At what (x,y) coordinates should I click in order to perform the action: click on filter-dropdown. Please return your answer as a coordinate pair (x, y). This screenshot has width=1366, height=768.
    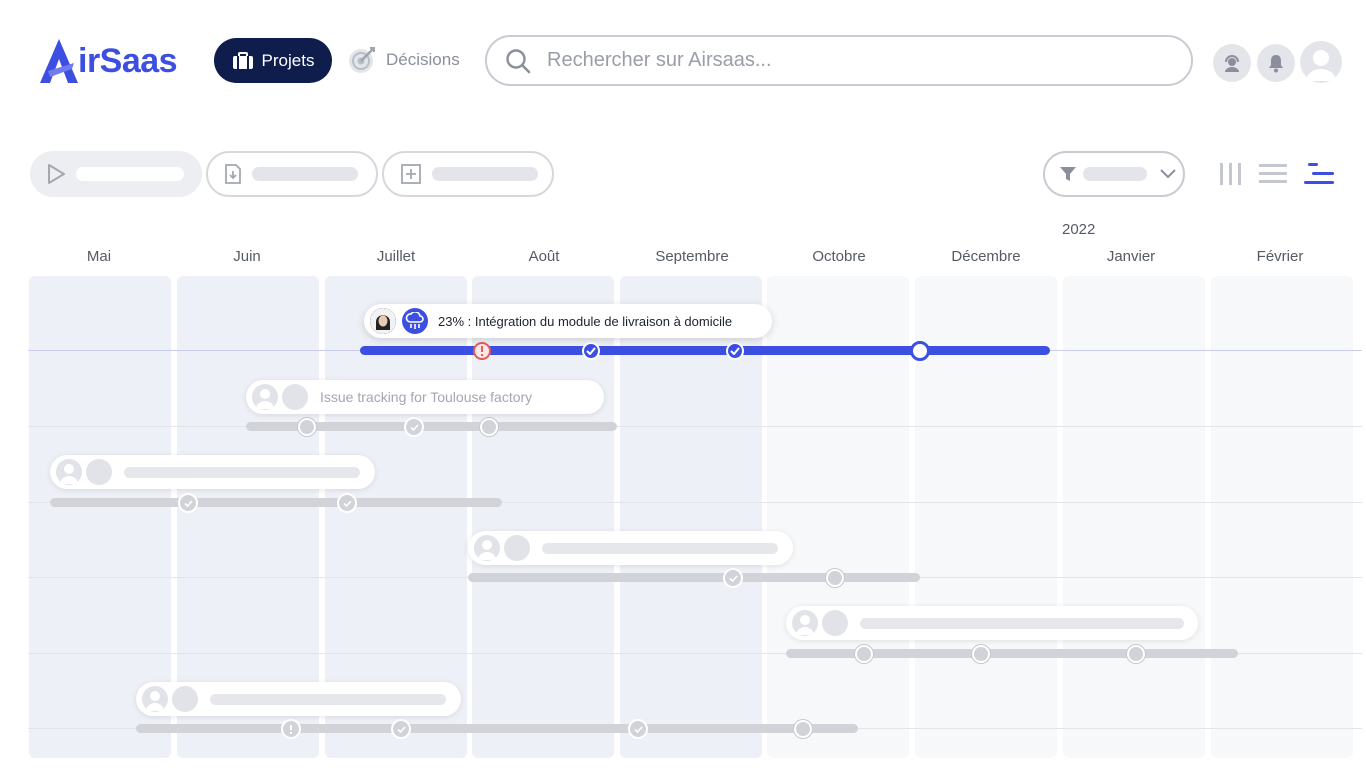
    Looking at the image, I should click on (1114, 174).